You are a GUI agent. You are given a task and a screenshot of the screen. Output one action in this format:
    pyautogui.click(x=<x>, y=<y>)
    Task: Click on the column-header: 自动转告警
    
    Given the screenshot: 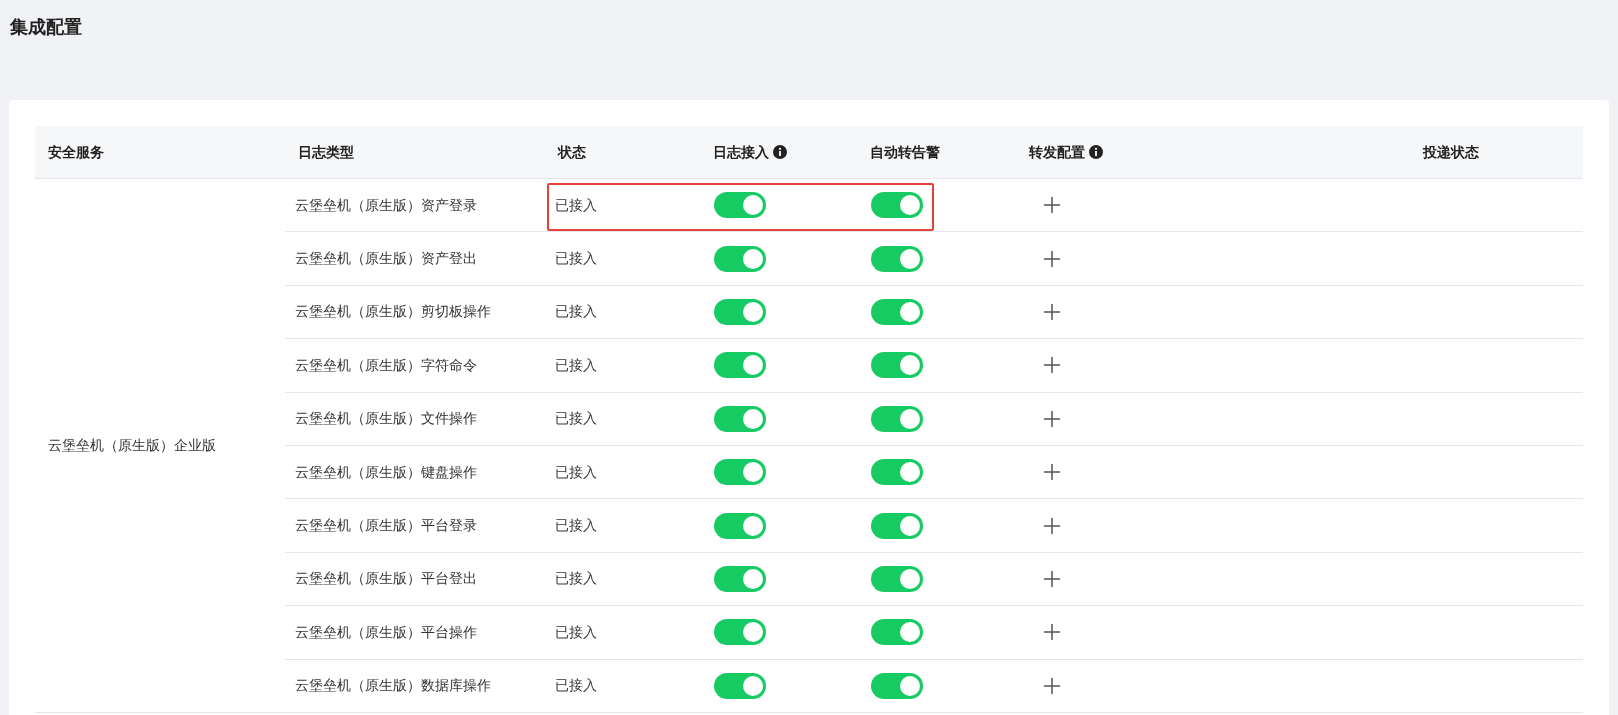 What is the action you would take?
    pyautogui.click(x=905, y=152)
    